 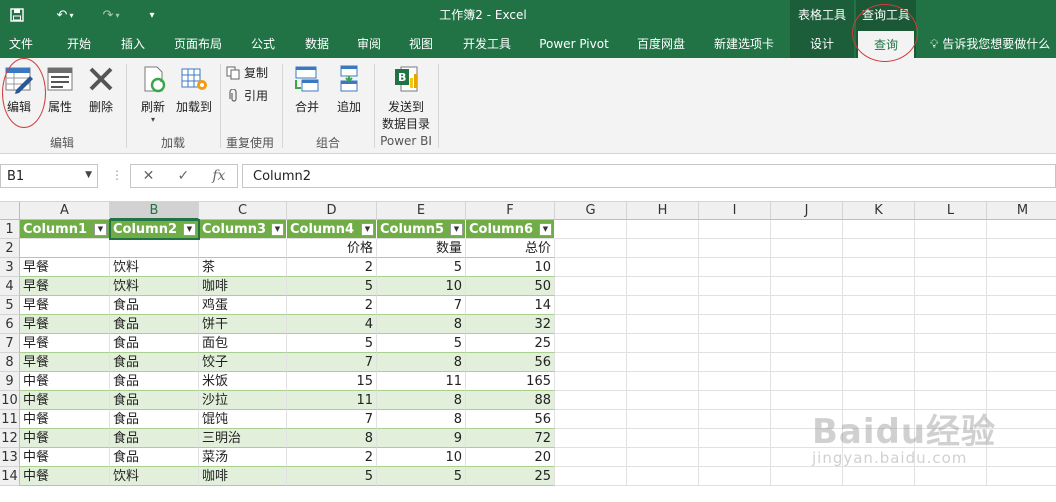 I want to click on tab-file: 文件, so click(x=21, y=44).